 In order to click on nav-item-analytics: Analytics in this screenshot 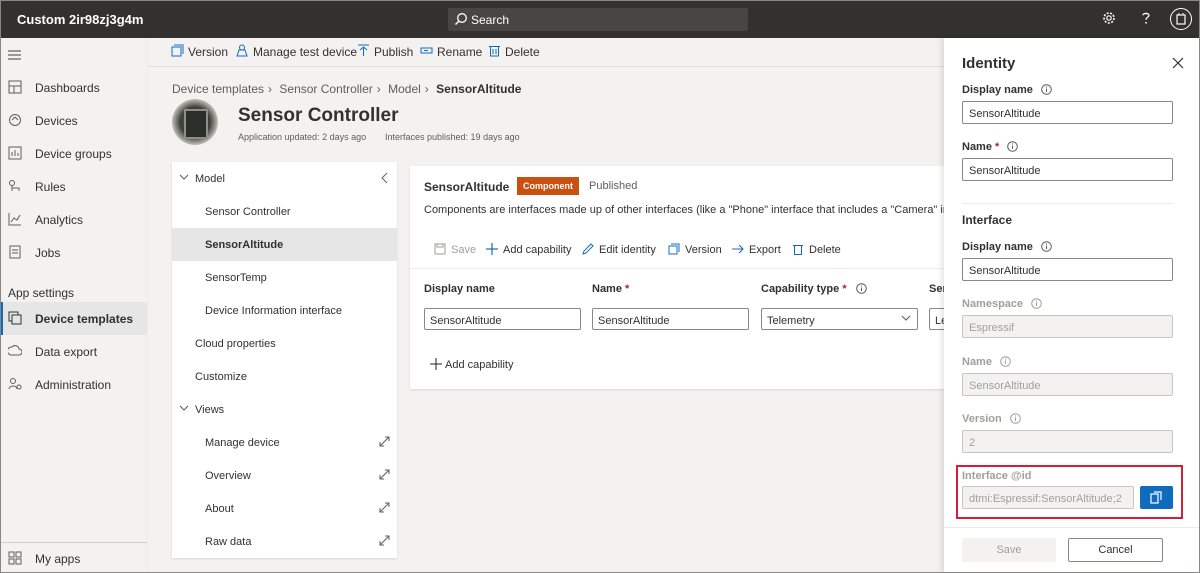, I will do `click(73, 219)`.